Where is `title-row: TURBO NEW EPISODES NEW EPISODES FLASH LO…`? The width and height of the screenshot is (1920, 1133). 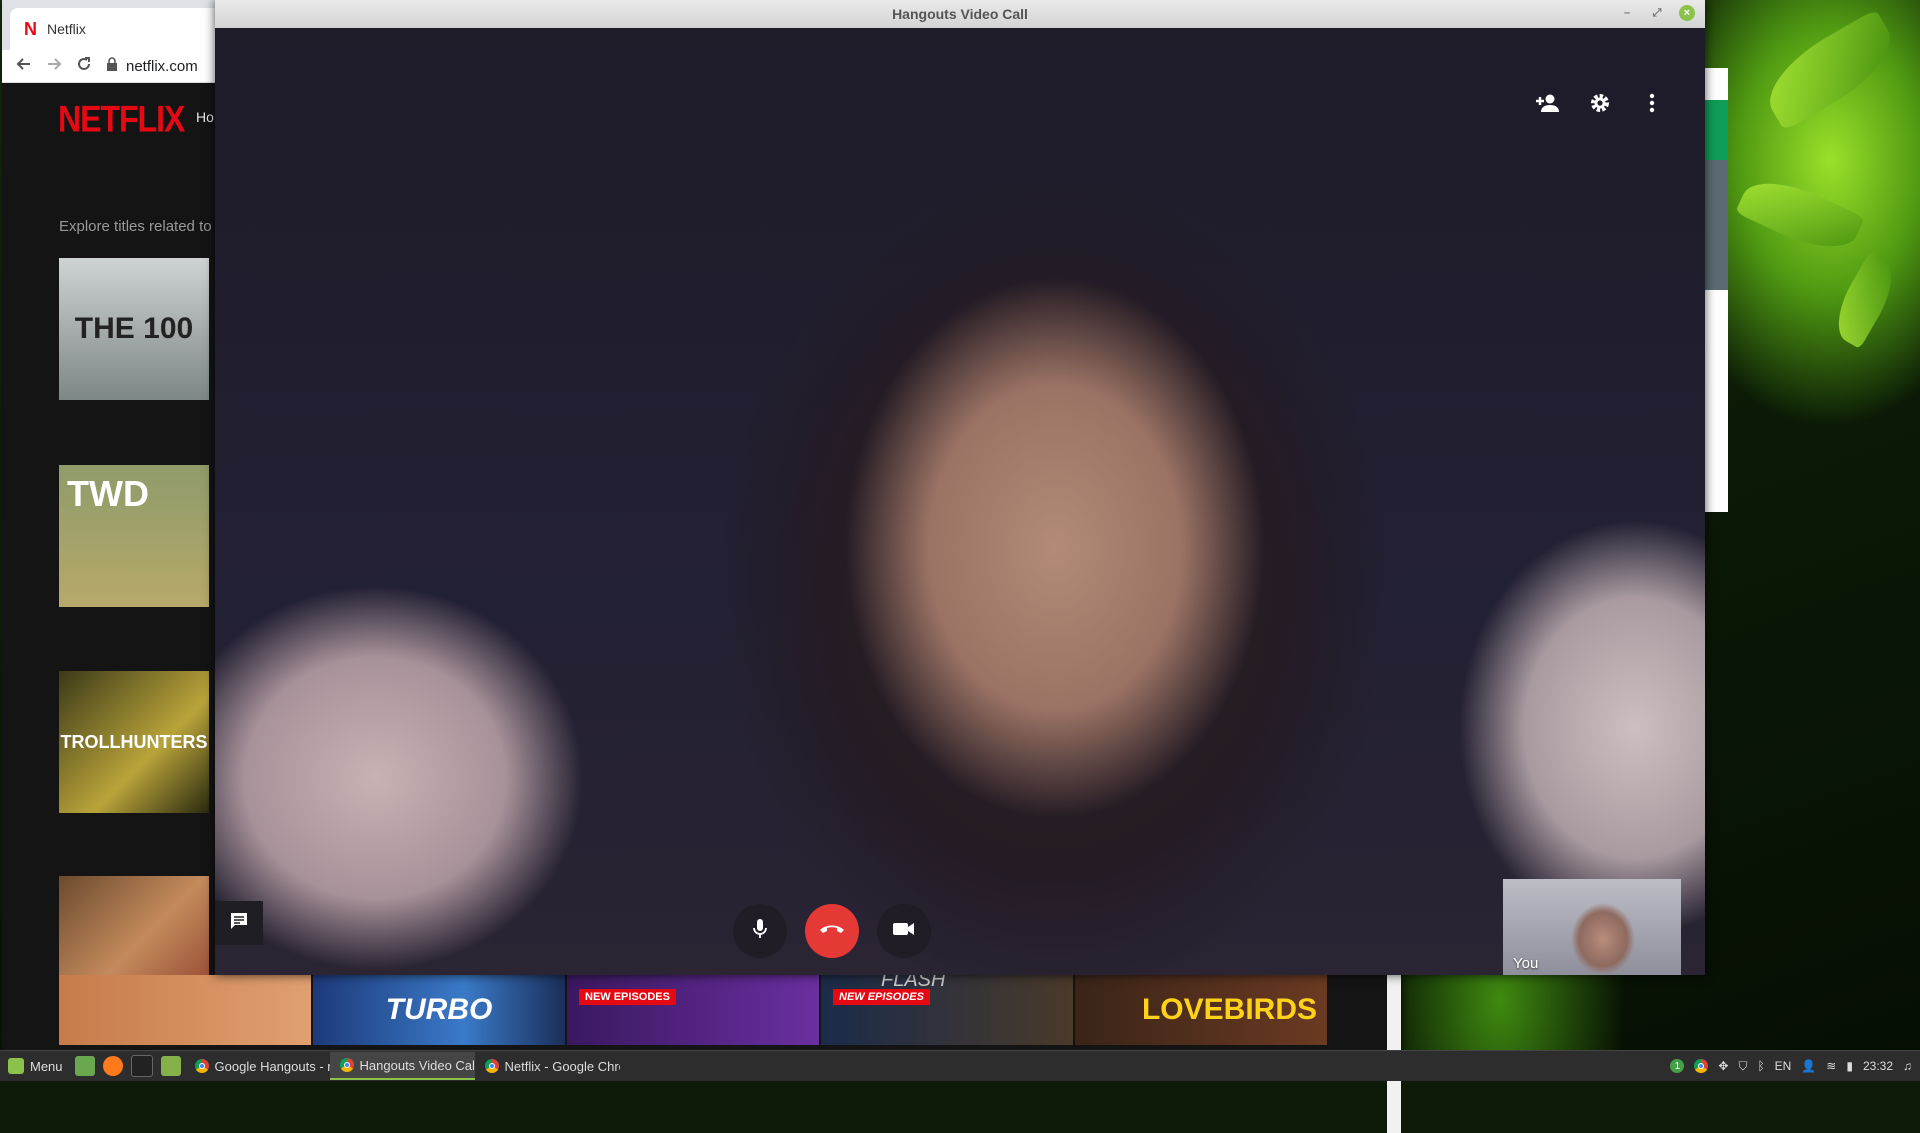 title-row: TURBO NEW EPISODES NEW EPISODES FLASH LO… is located at coordinates (694, 1010).